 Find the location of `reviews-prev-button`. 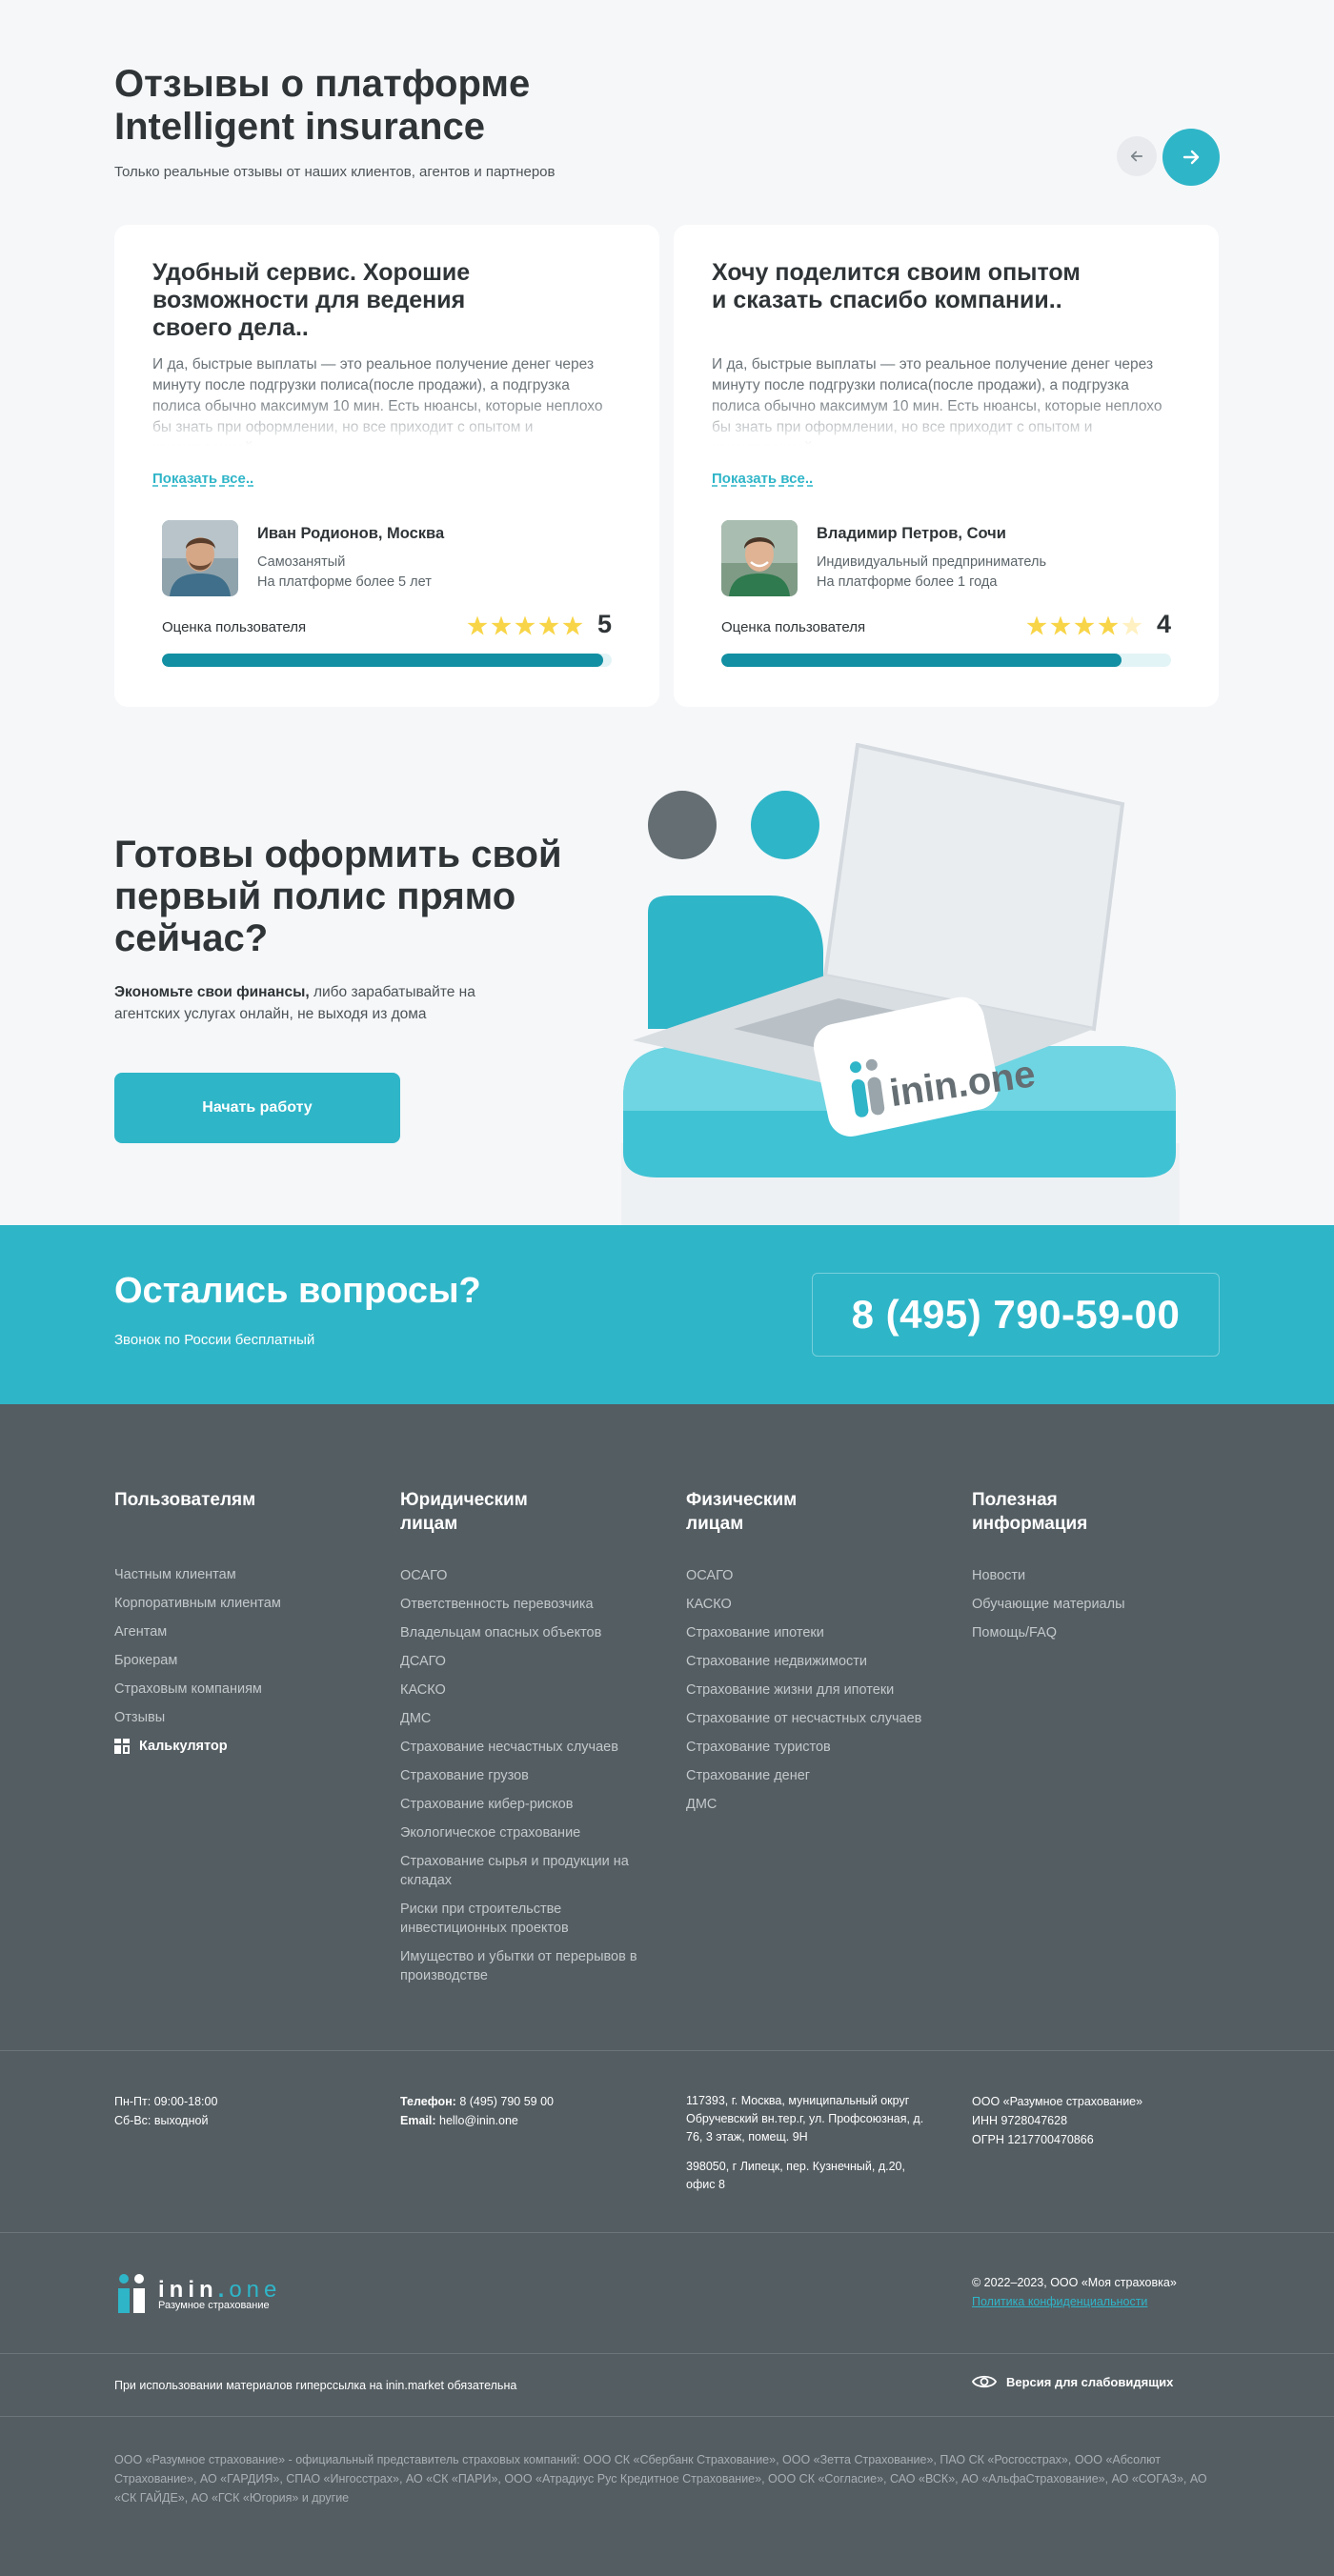

reviews-prev-button is located at coordinates (1137, 156).